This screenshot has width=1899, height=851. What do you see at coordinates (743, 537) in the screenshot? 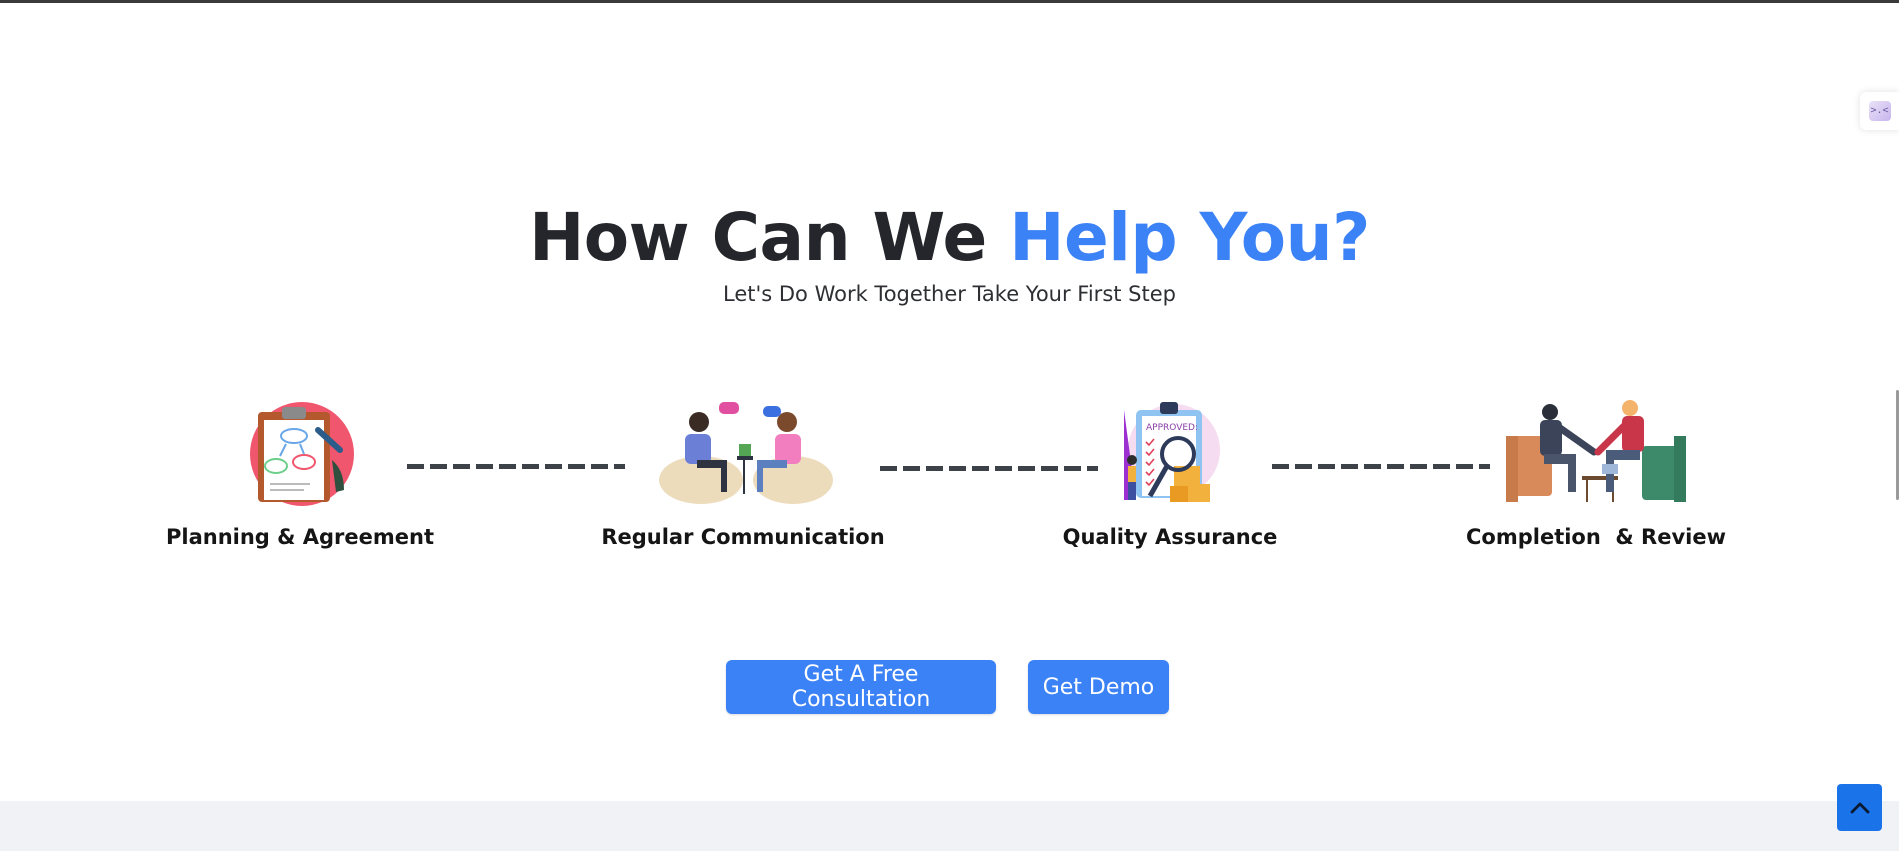
I see `step-label: Regular Communication` at bounding box center [743, 537].